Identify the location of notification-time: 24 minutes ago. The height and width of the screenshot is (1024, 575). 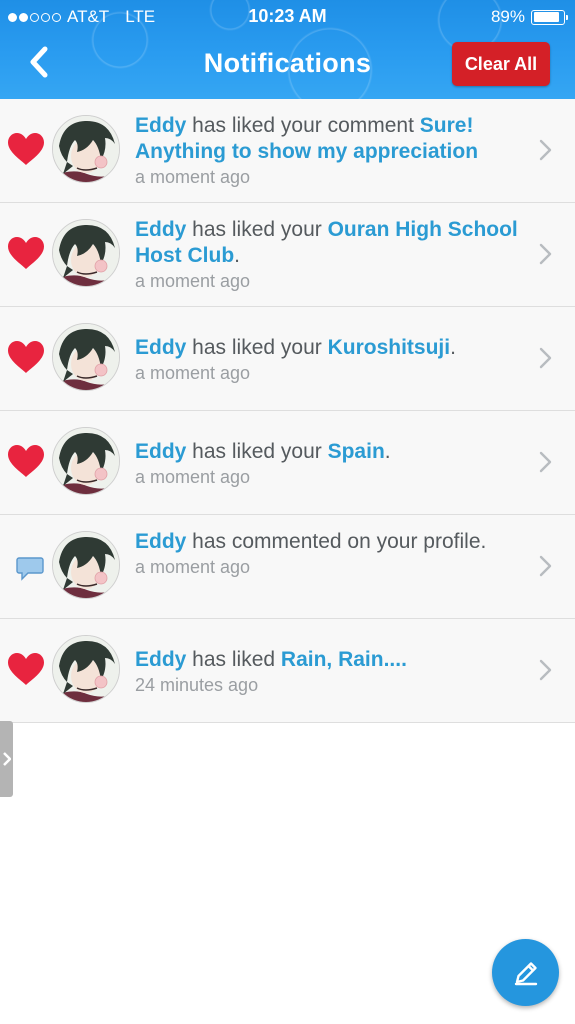
(197, 685).